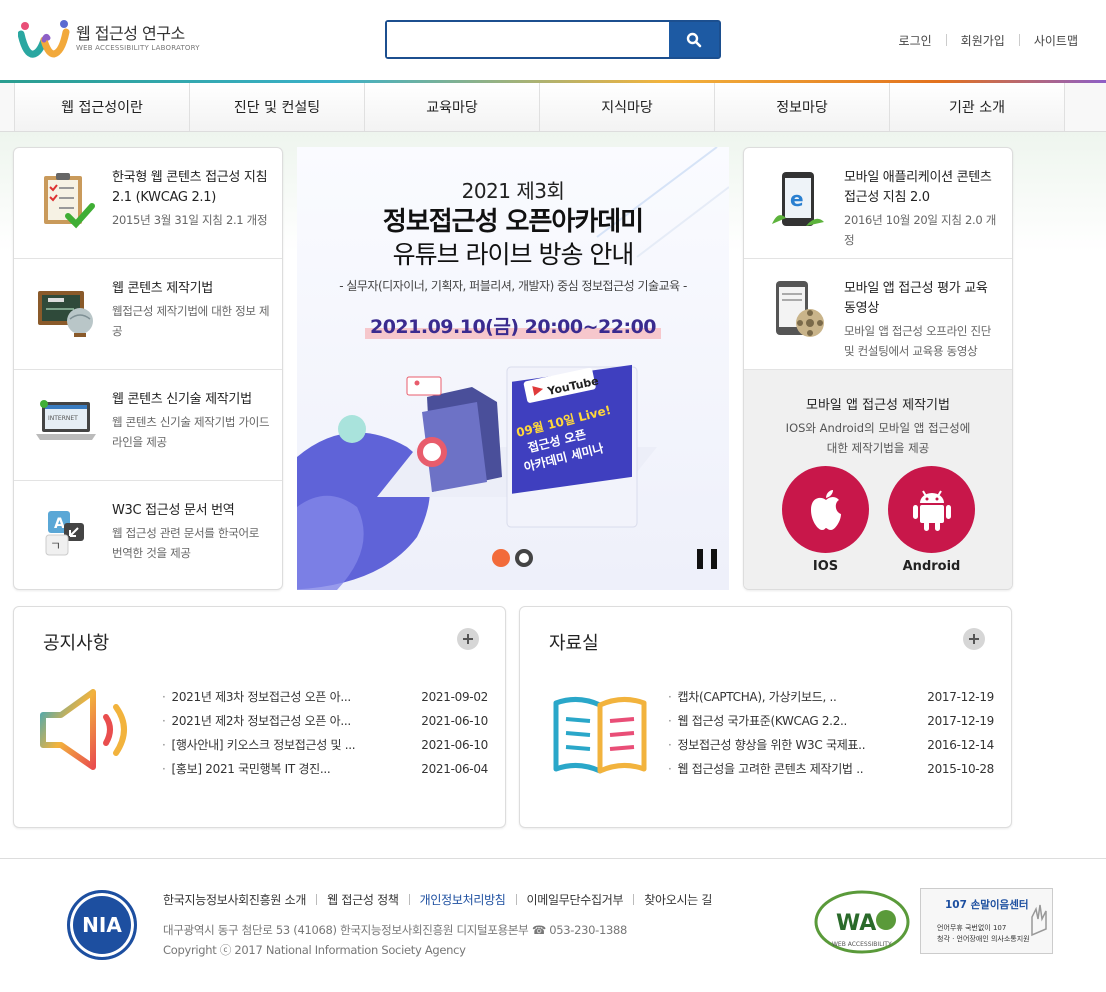 The width and height of the screenshot is (1106, 992). Describe the element at coordinates (915, 40) in the screenshot. I see `login-link: 로그인` at that location.